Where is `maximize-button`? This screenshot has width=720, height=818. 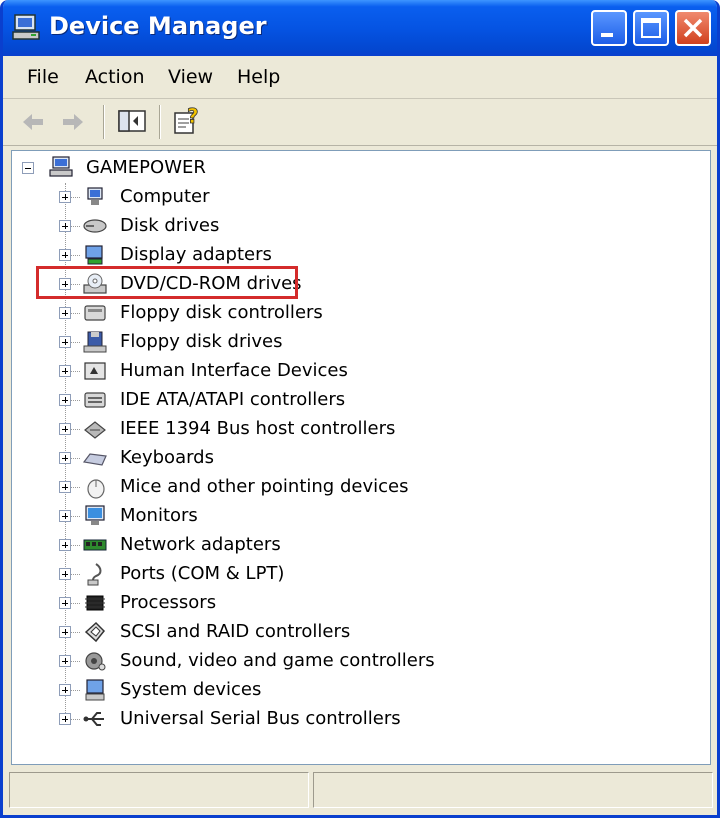 maximize-button is located at coordinates (651, 28).